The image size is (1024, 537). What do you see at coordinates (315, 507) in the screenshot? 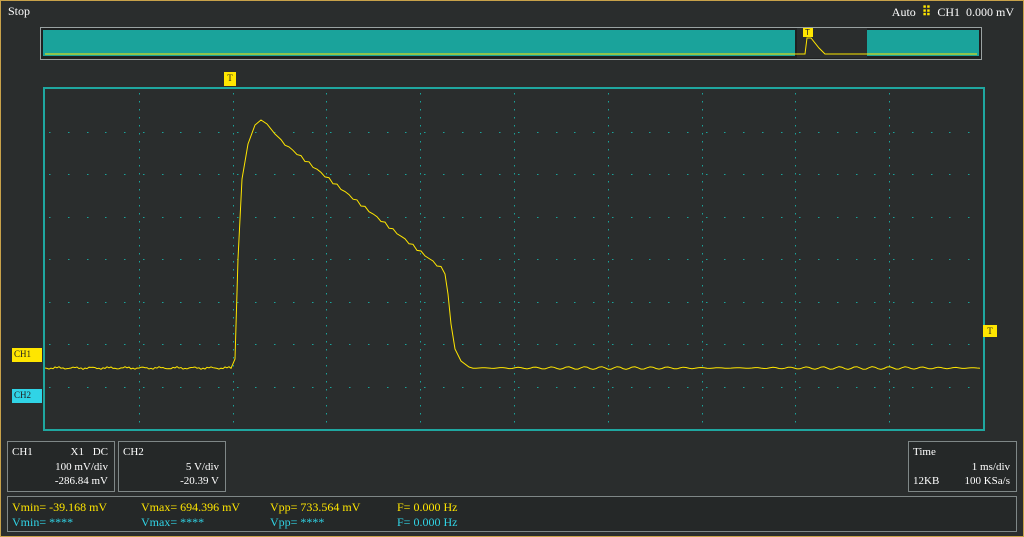
I see `ch1-vpp: Vpp= 733.564 mV` at bounding box center [315, 507].